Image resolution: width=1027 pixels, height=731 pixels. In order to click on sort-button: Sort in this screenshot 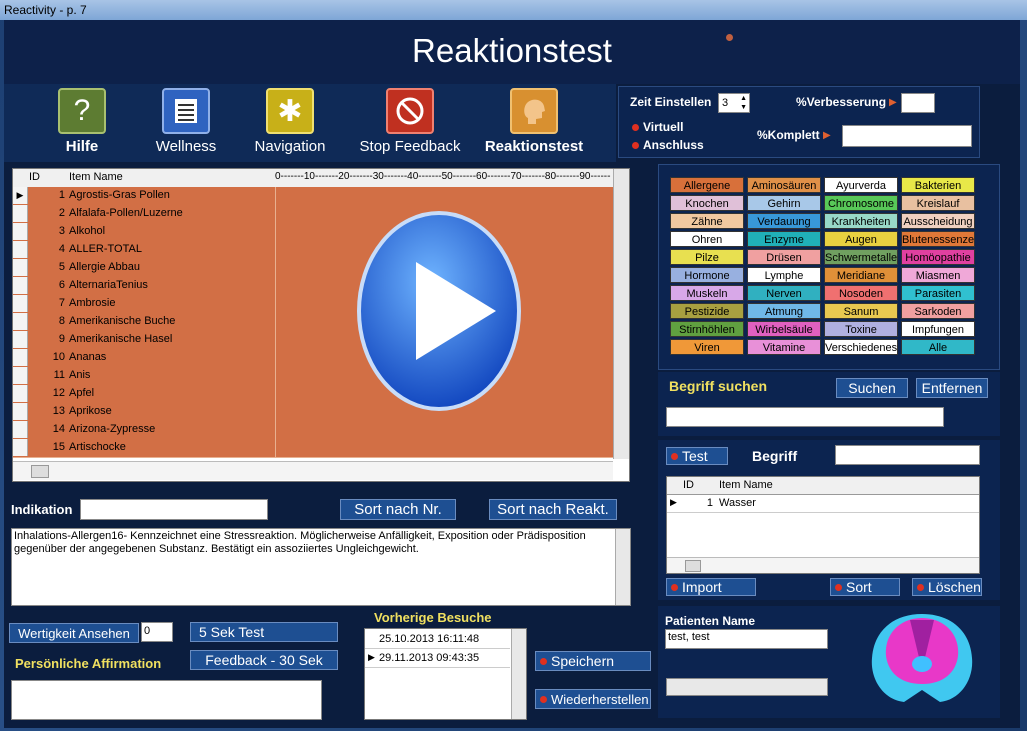, I will do `click(865, 587)`.